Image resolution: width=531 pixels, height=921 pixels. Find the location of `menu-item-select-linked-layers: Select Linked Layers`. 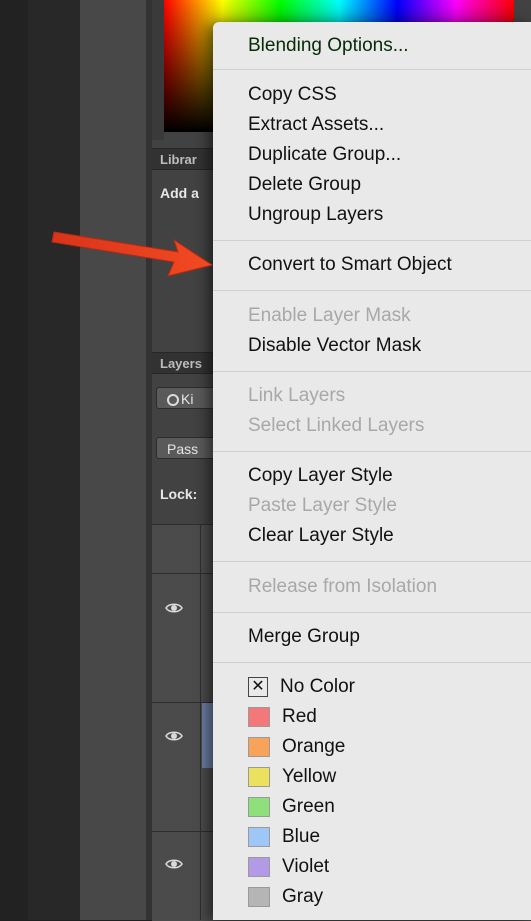

menu-item-select-linked-layers: Select Linked Layers is located at coordinates (336, 425).